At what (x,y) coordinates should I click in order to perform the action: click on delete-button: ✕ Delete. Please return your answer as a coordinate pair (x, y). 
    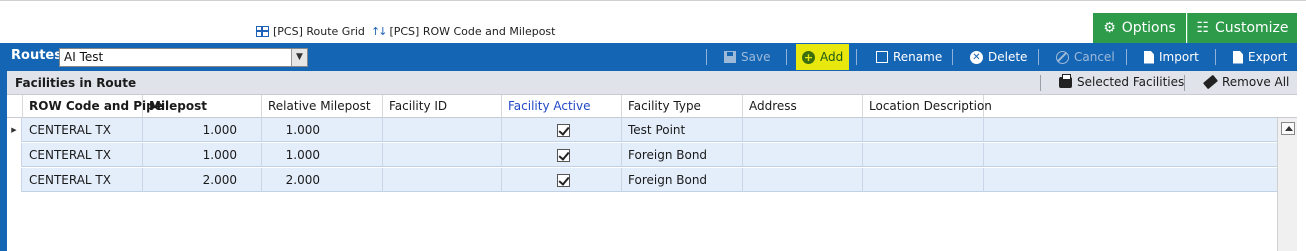
    Looking at the image, I should click on (998, 57).